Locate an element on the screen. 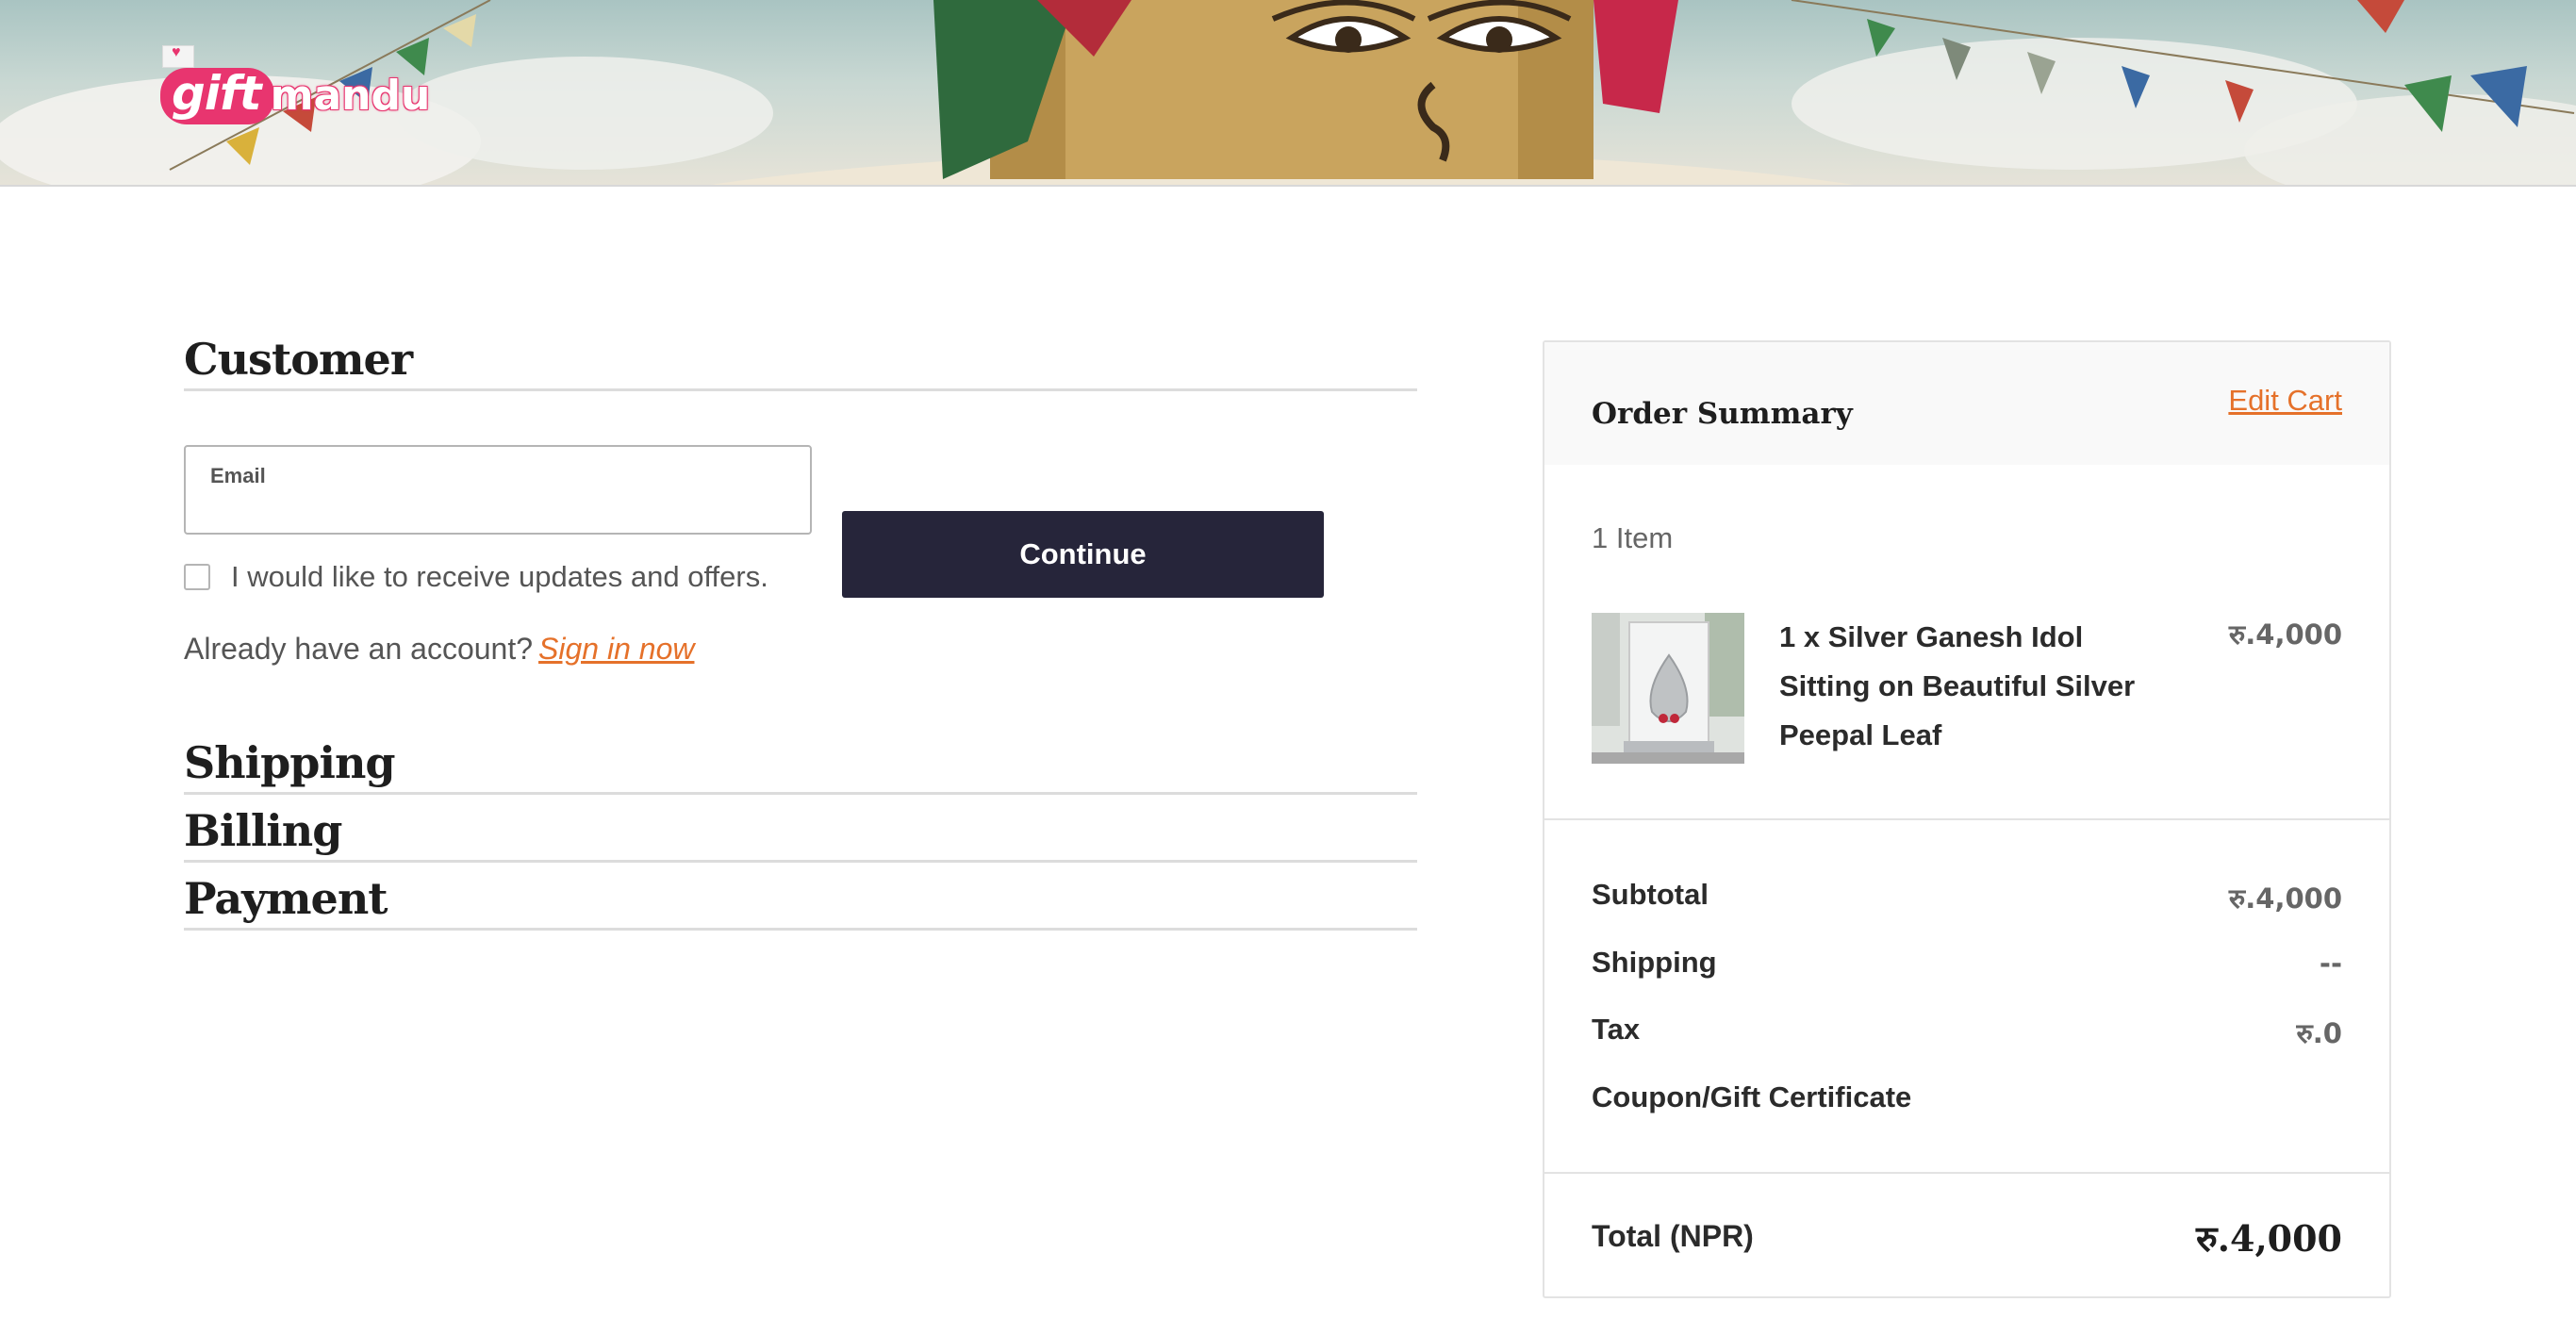 The height and width of the screenshot is (1319, 2576). subtotal-value: रु.4,000 is located at coordinates (2285, 898).